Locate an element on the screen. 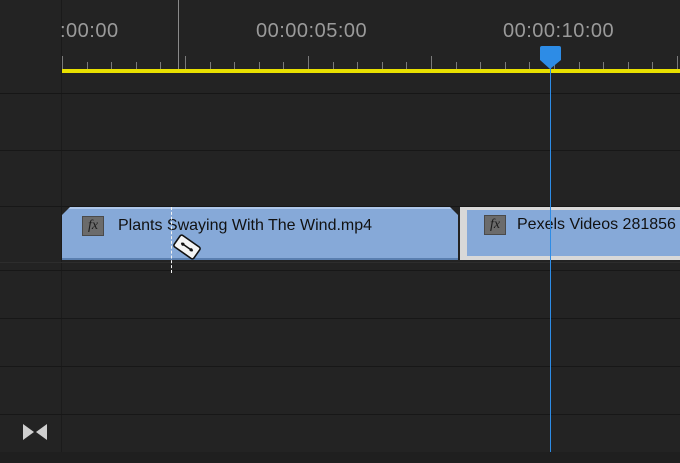  clip-name: Pexels Videos 281856 is located at coordinates (596, 224).